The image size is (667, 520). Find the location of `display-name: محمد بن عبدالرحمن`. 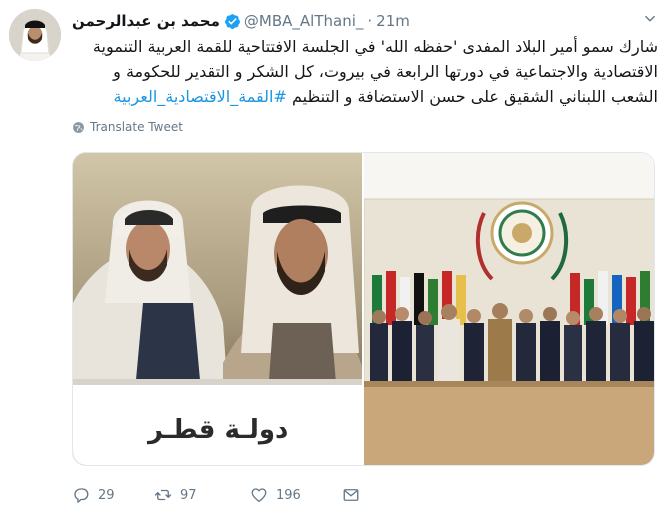

display-name: محمد بن عبدالرحمن is located at coordinates (146, 21).